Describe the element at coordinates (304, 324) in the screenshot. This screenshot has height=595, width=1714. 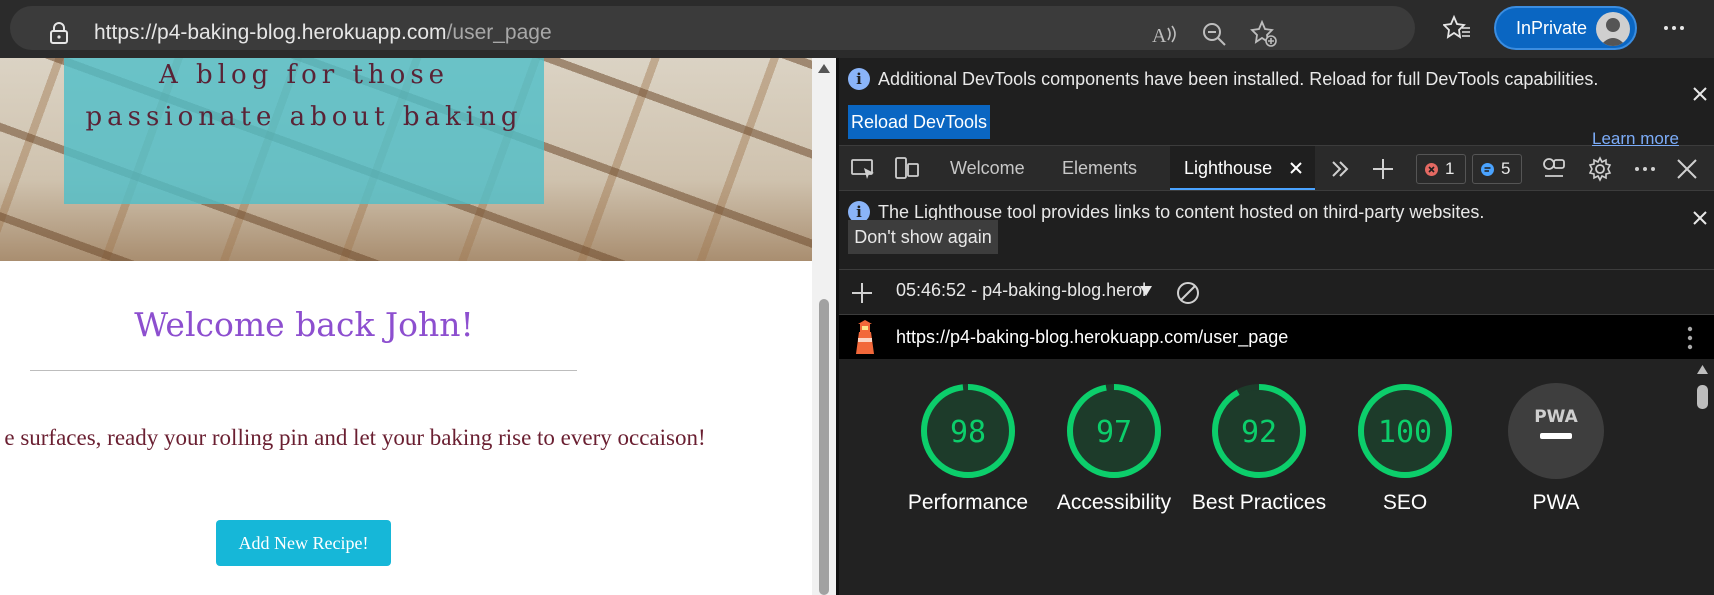
I see `welcome-heading: Welcome back John!` at that location.